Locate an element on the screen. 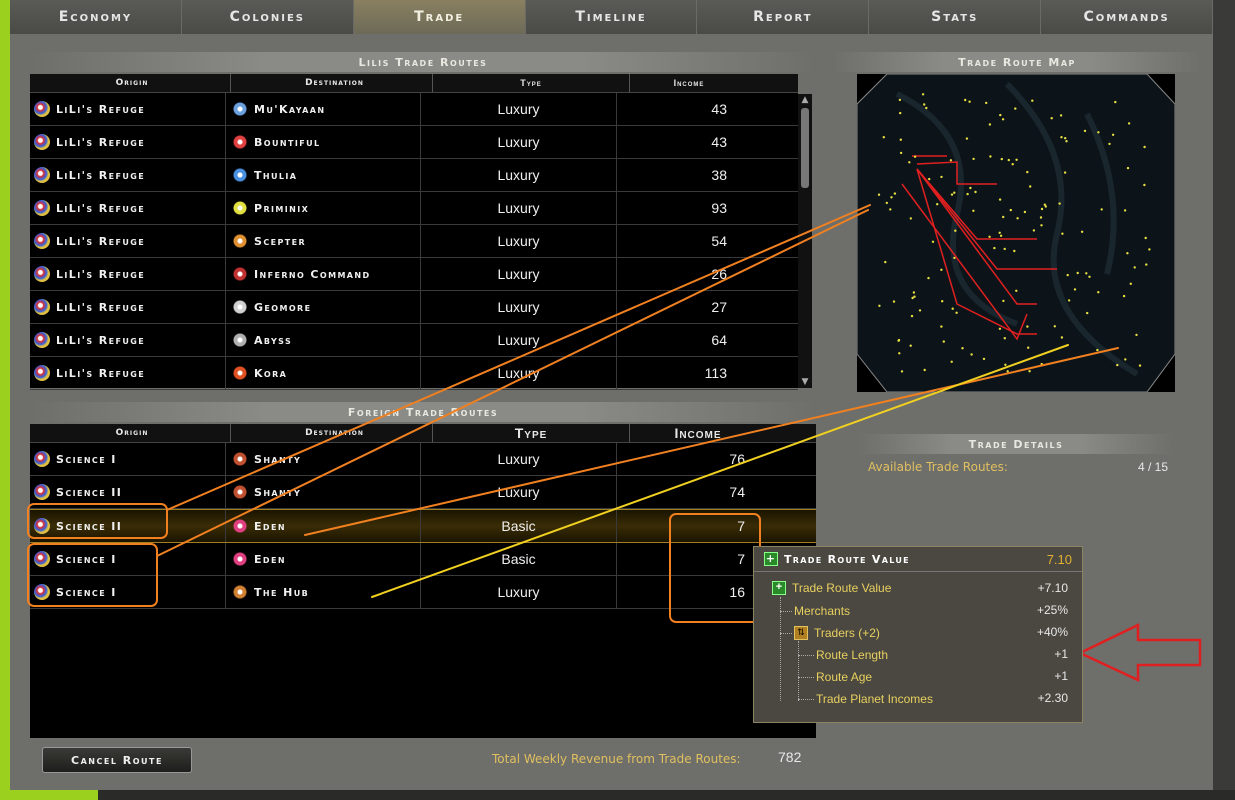 This screenshot has width=1235, height=800. income-cell: 16 is located at coordinates (737, 592).